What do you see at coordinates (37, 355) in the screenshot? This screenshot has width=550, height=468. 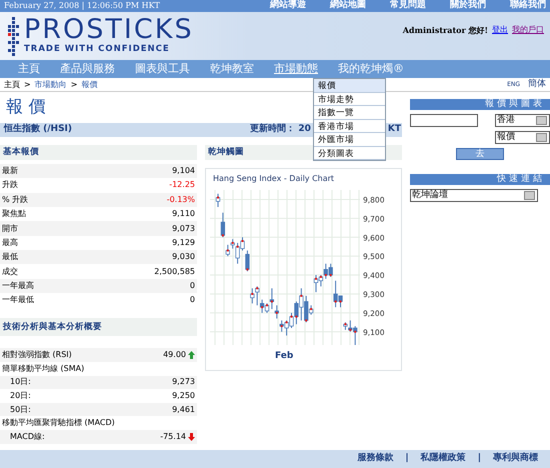 I see `indicator-label: 相對強弱指數 (RSI)` at bounding box center [37, 355].